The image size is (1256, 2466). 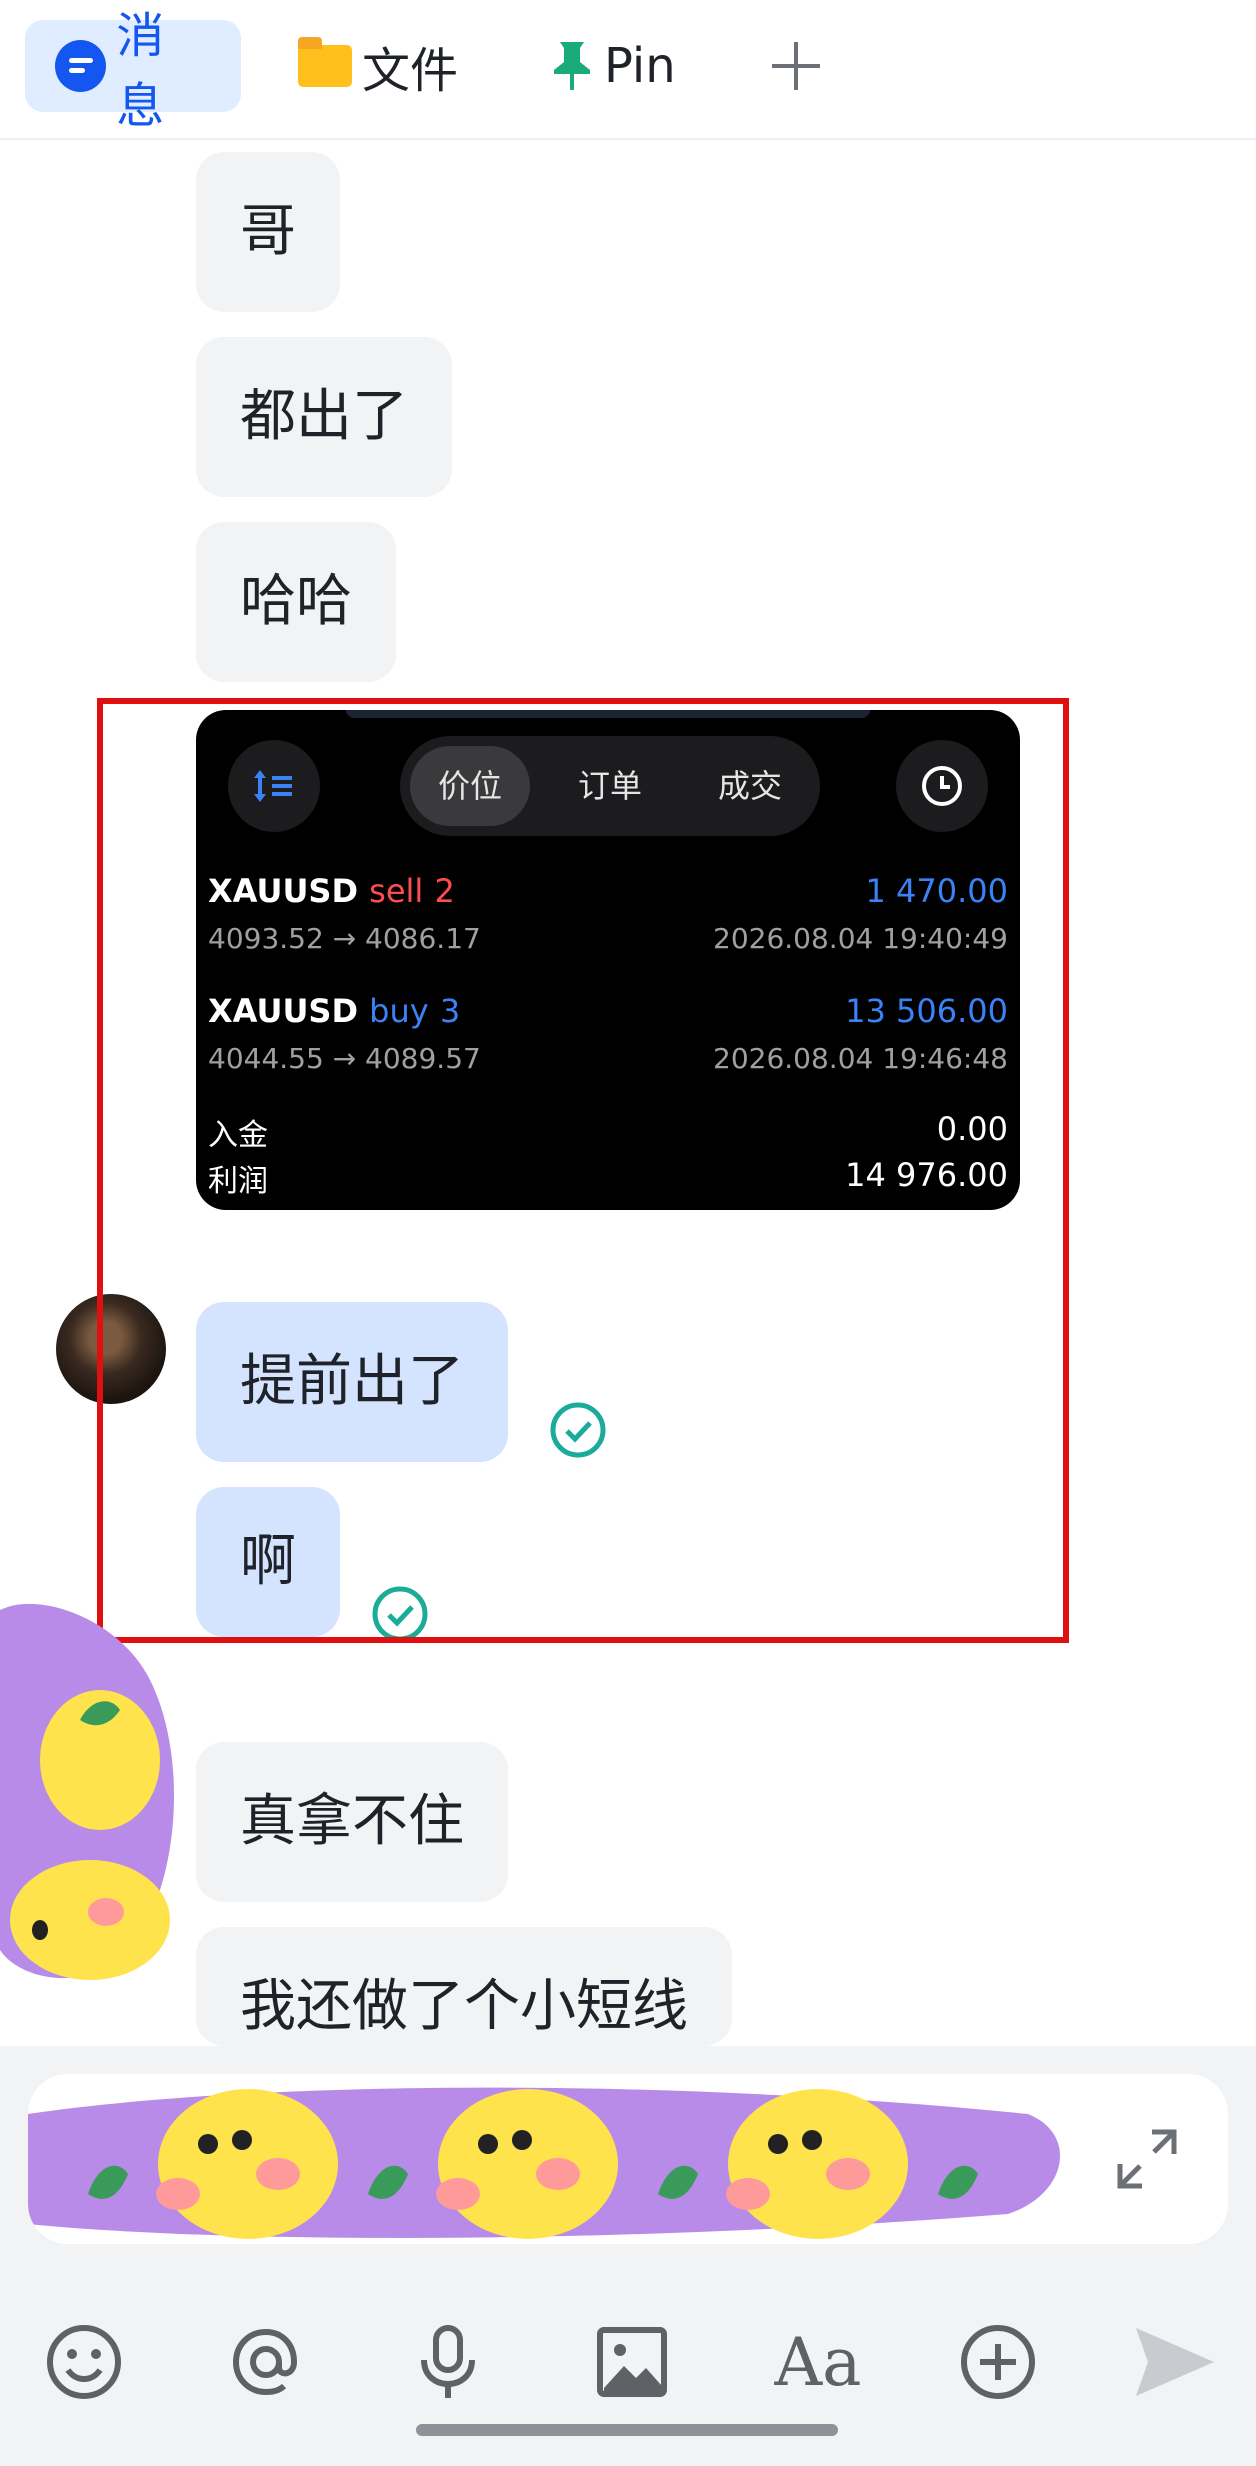 I want to click on message-bubble: 我还做了个小短线, so click(x=464, y=1986).